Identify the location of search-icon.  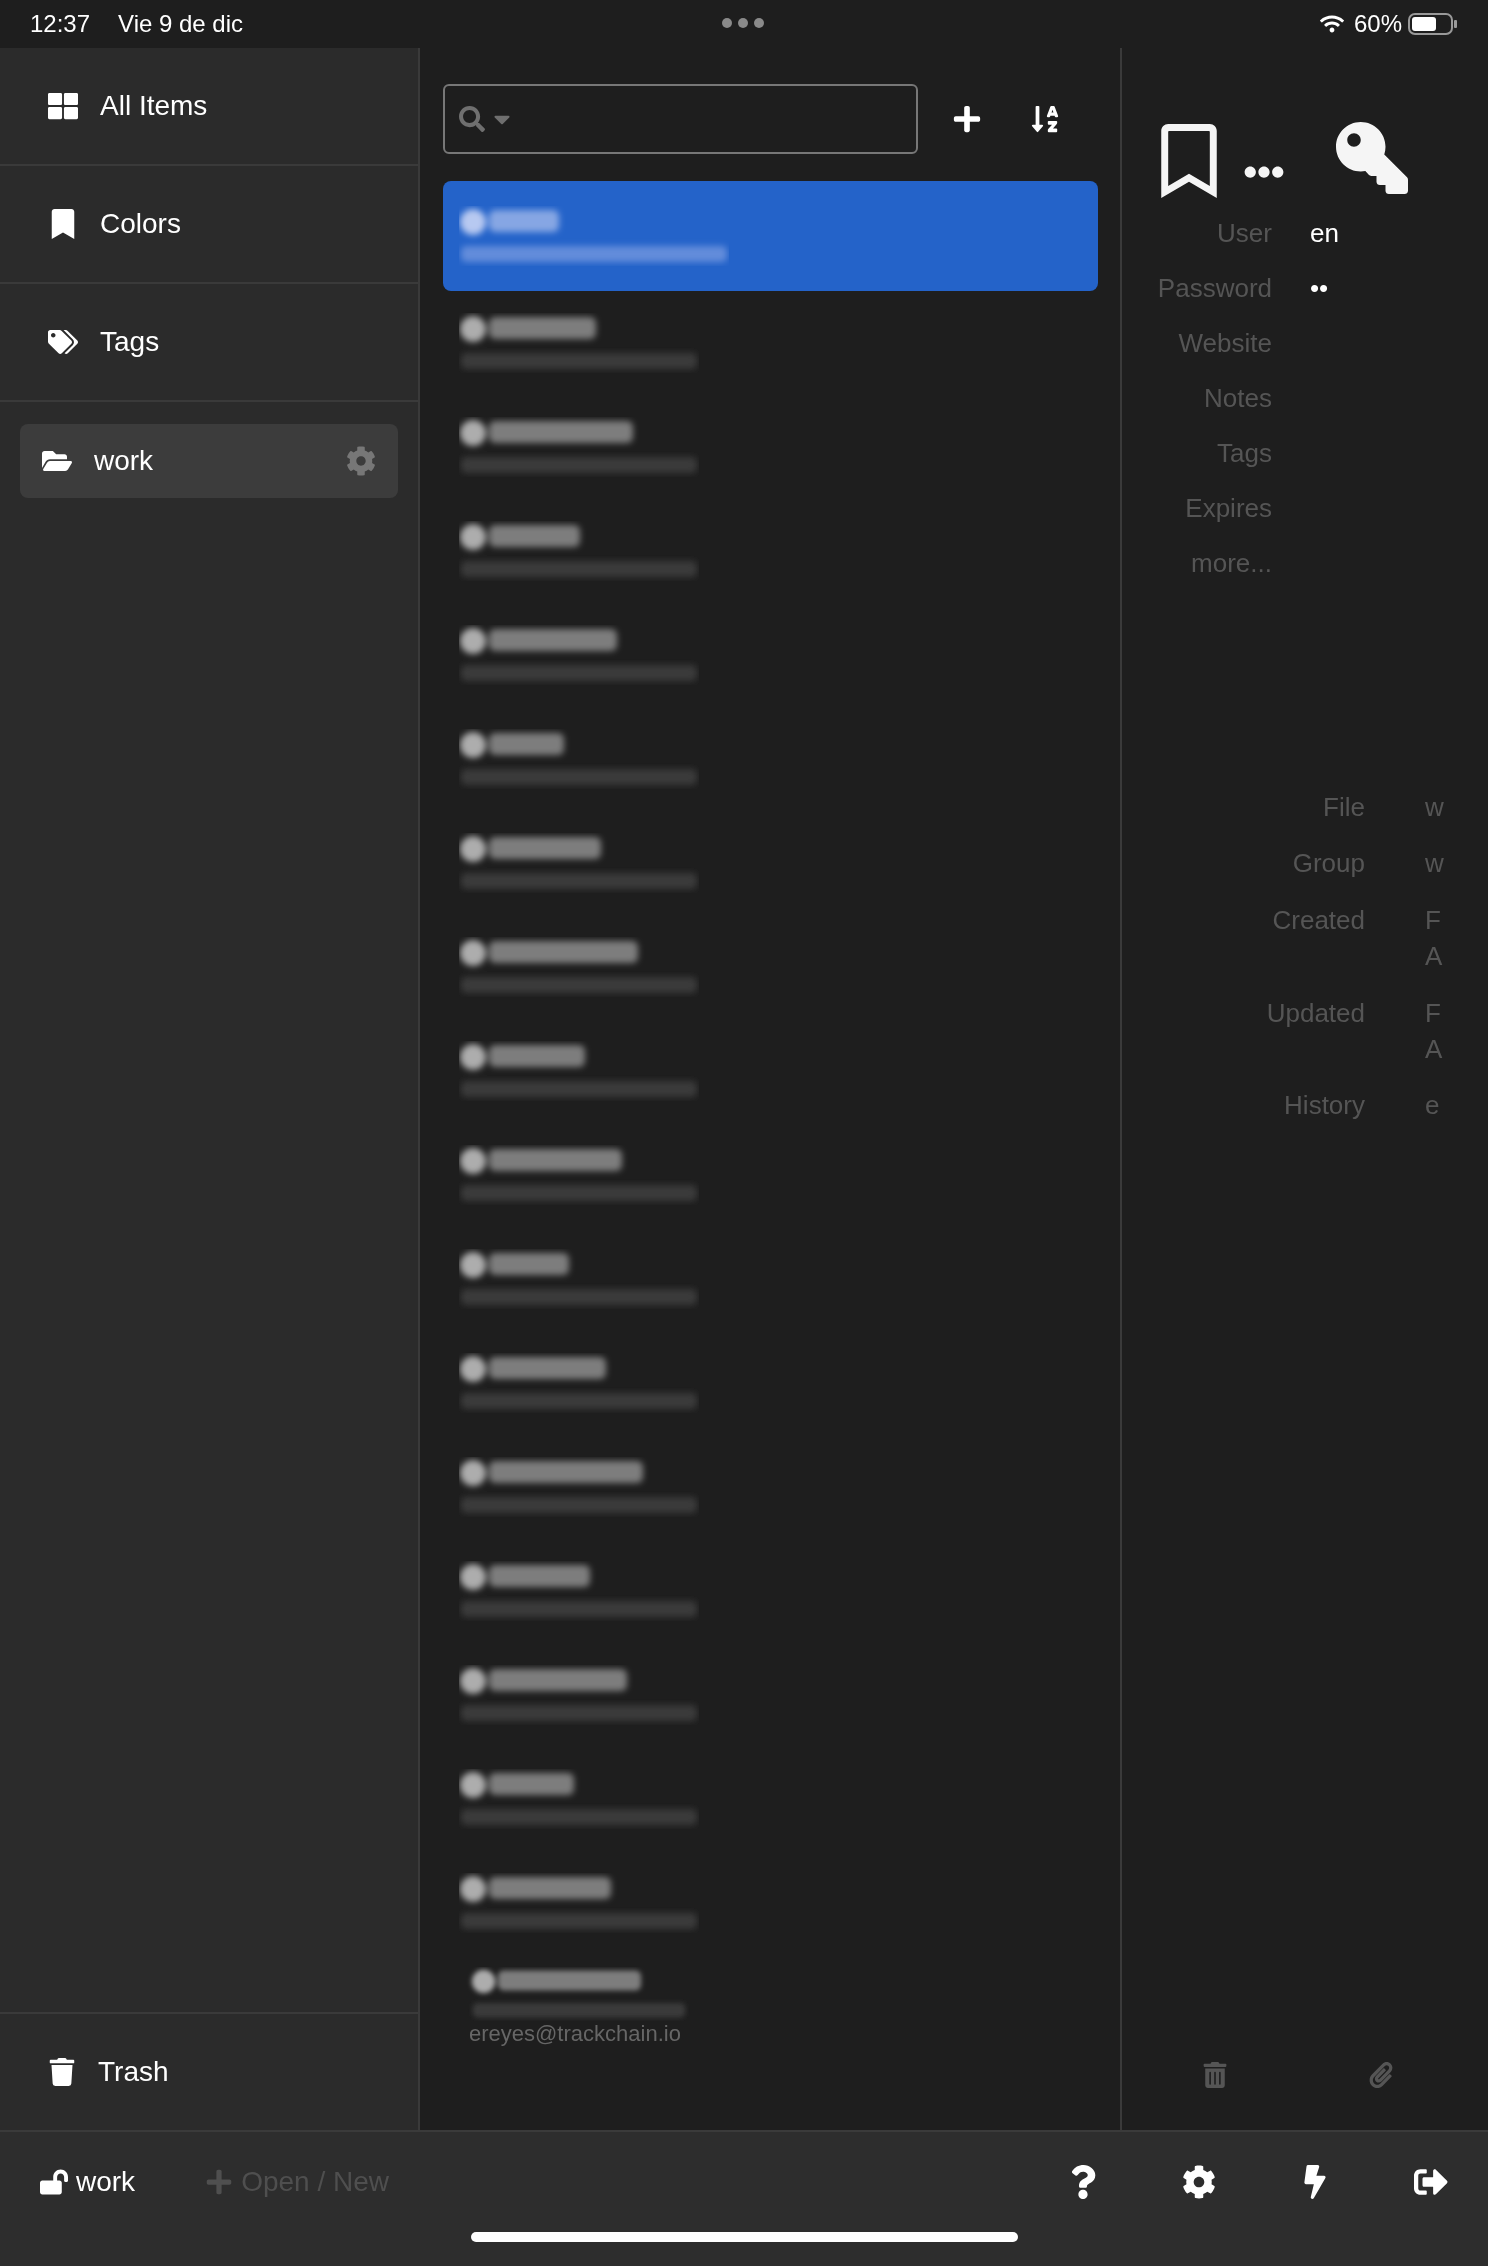
(472, 118).